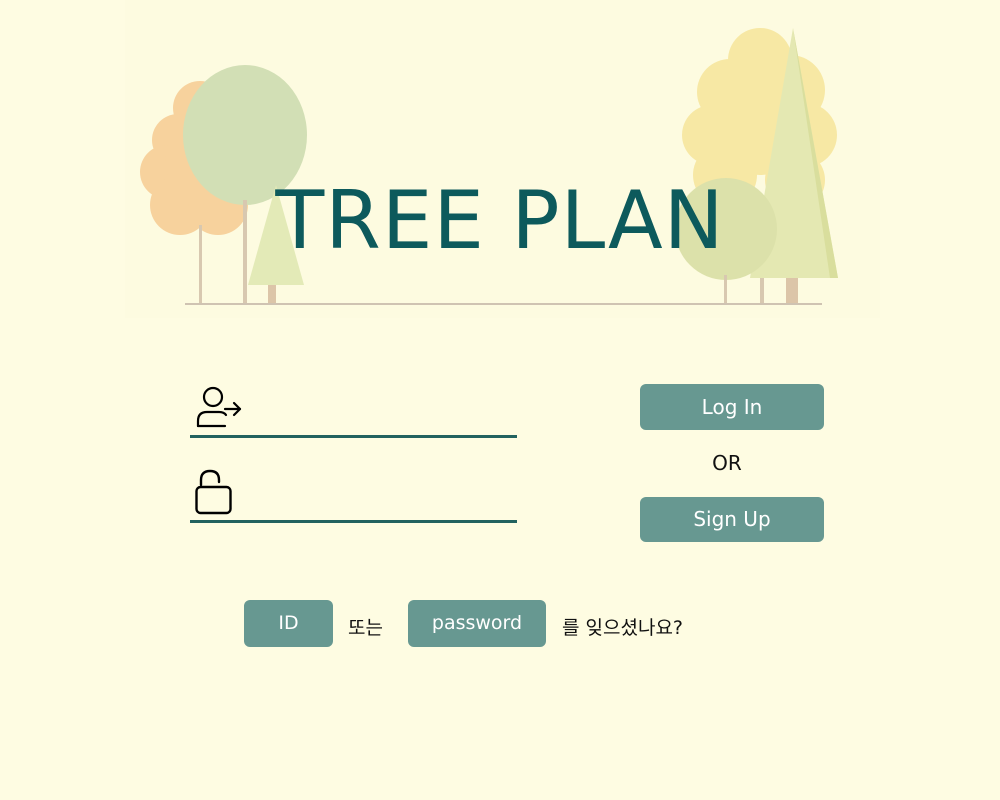 The height and width of the screenshot is (800, 1000). Describe the element at coordinates (383, 492) in the screenshot. I see `password-input` at that location.